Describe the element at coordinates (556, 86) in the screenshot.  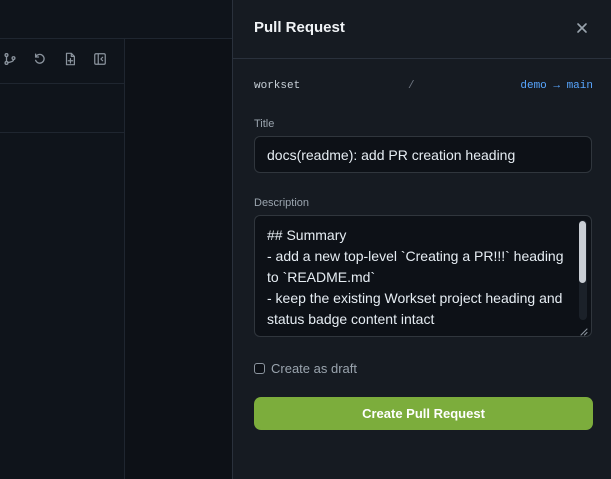
I see `branch-pair: demo → main` at that location.